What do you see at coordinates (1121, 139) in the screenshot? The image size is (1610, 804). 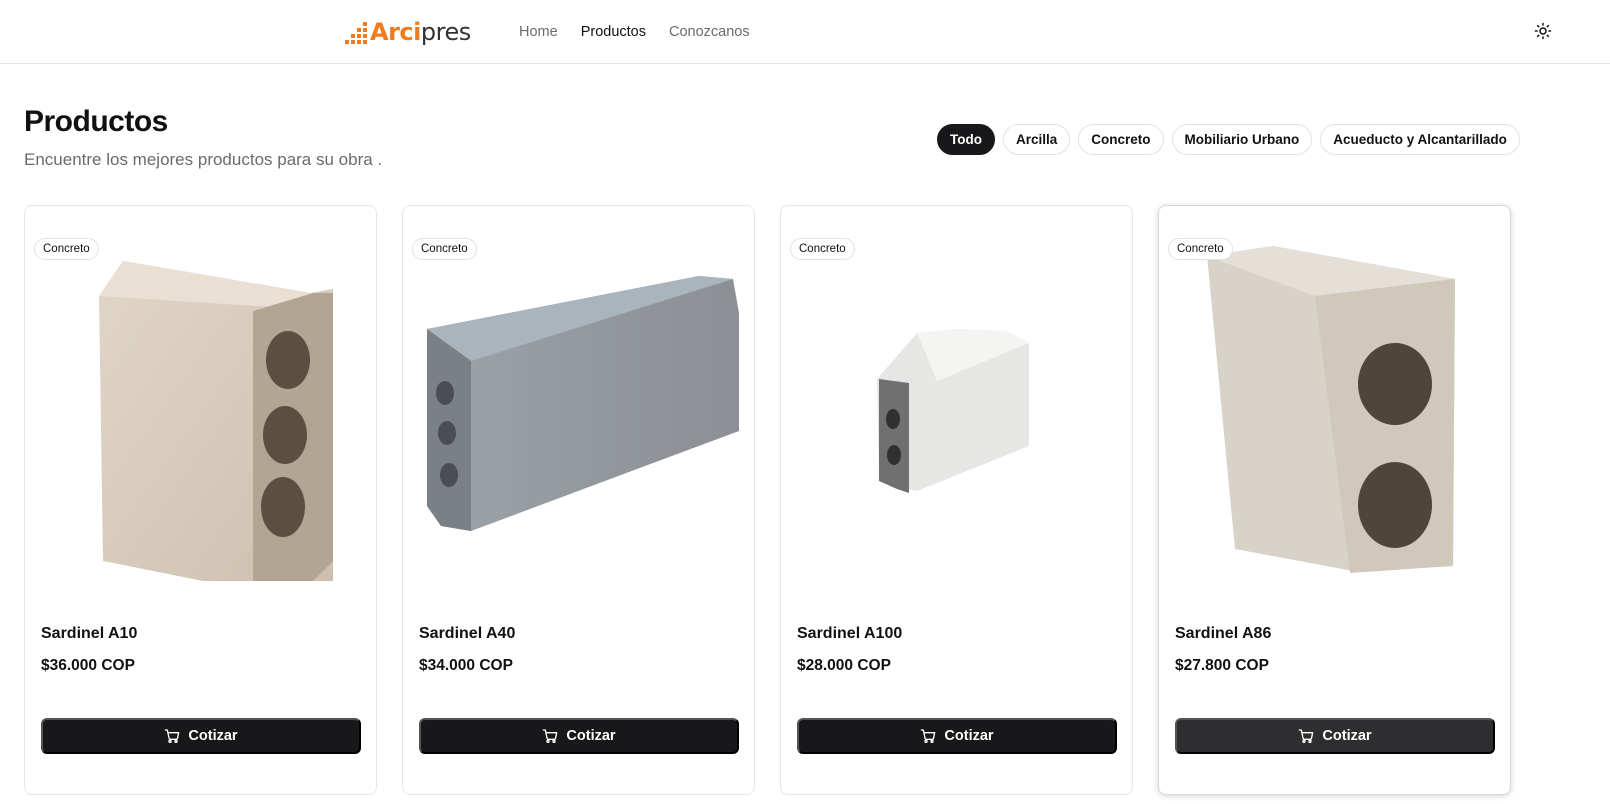 I see `filter-chip-concreto: Concreto` at bounding box center [1121, 139].